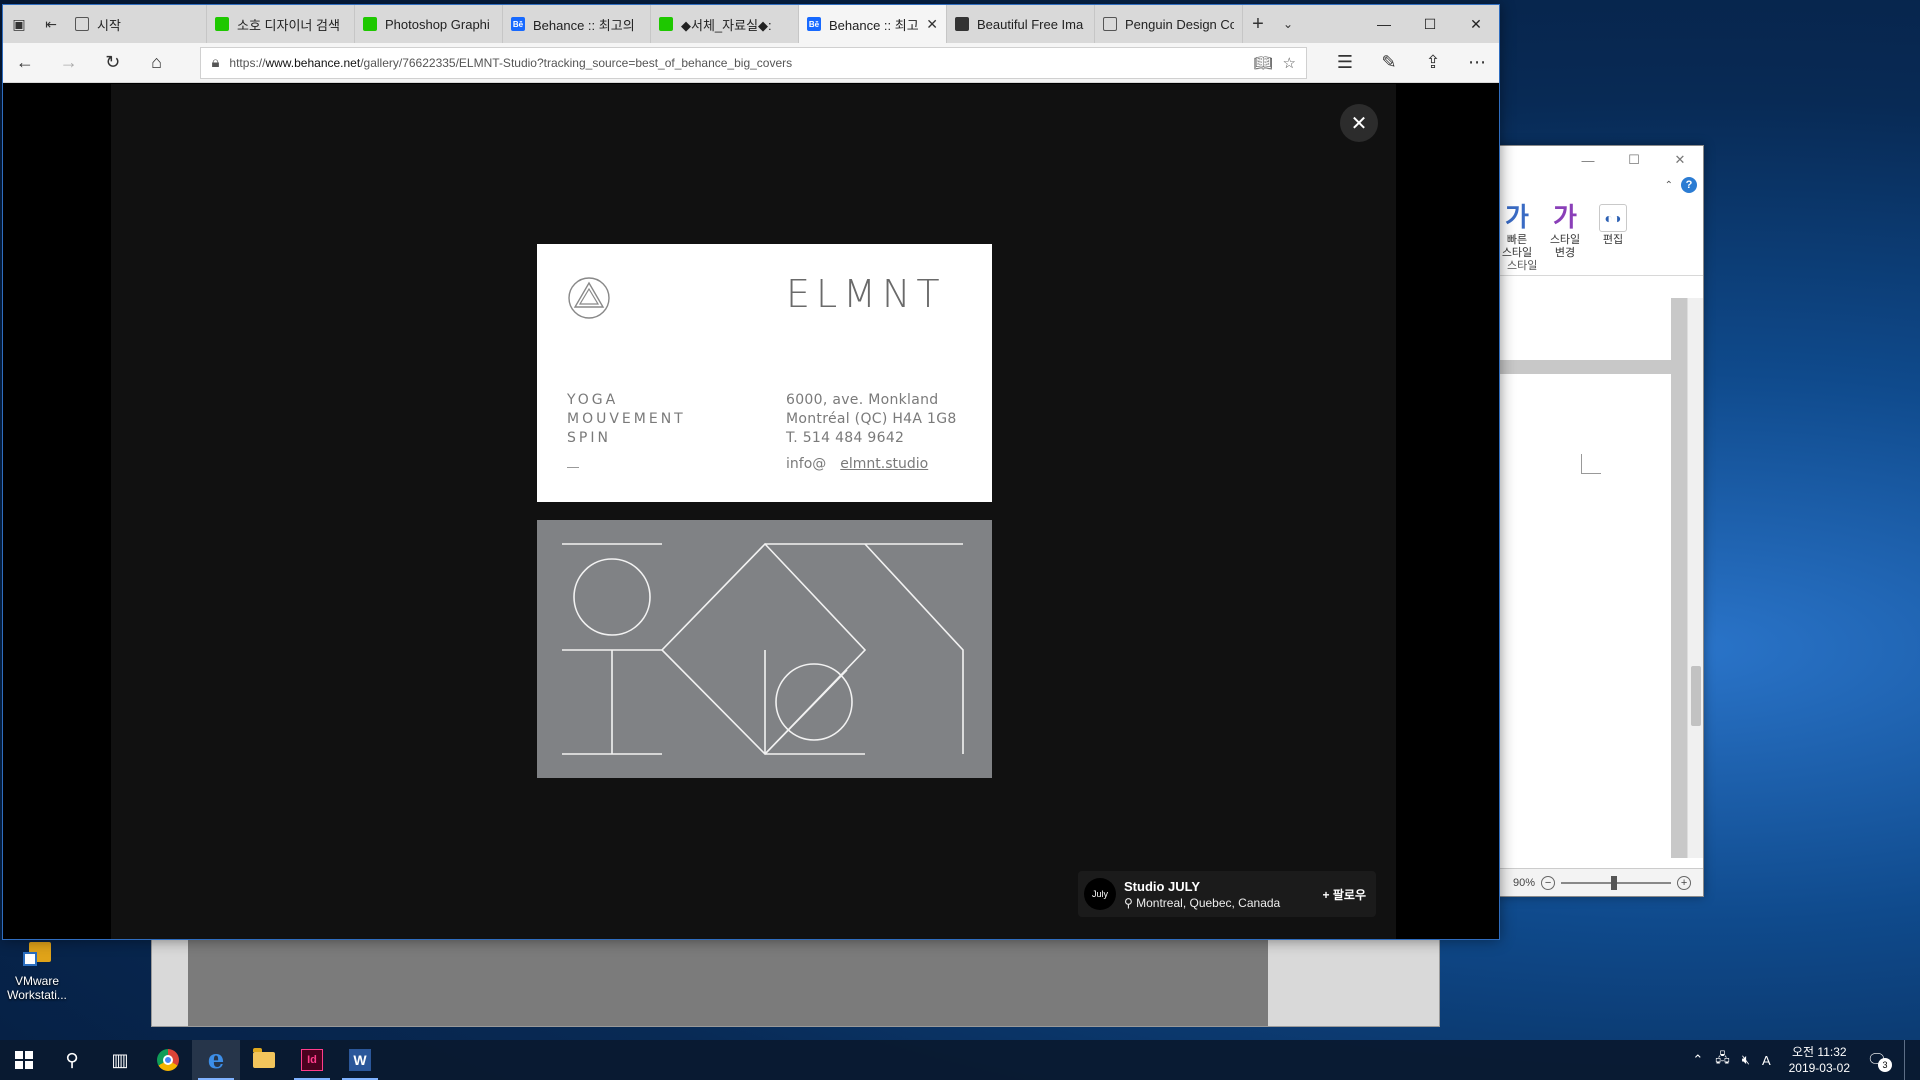 The image size is (1920, 1080). Describe the element at coordinates (1359, 123) in the screenshot. I see `close-lightbox-button: ✕` at that location.